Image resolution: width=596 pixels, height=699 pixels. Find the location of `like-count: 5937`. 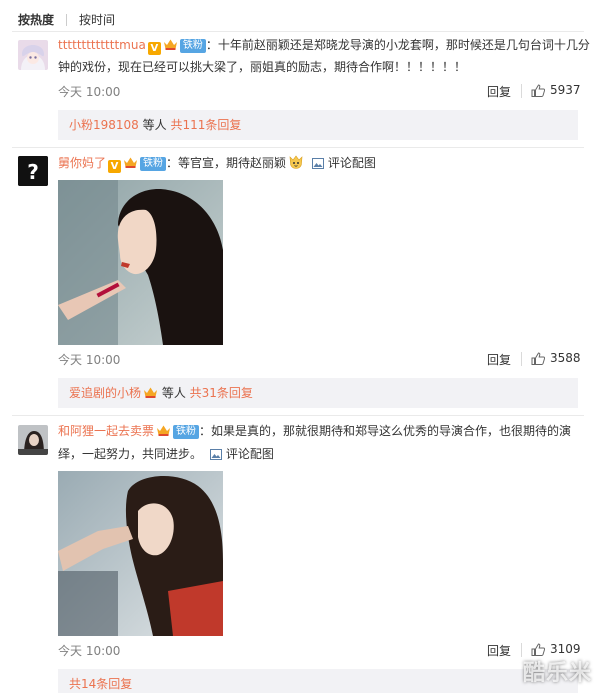

like-count: 5937 is located at coordinates (565, 90).